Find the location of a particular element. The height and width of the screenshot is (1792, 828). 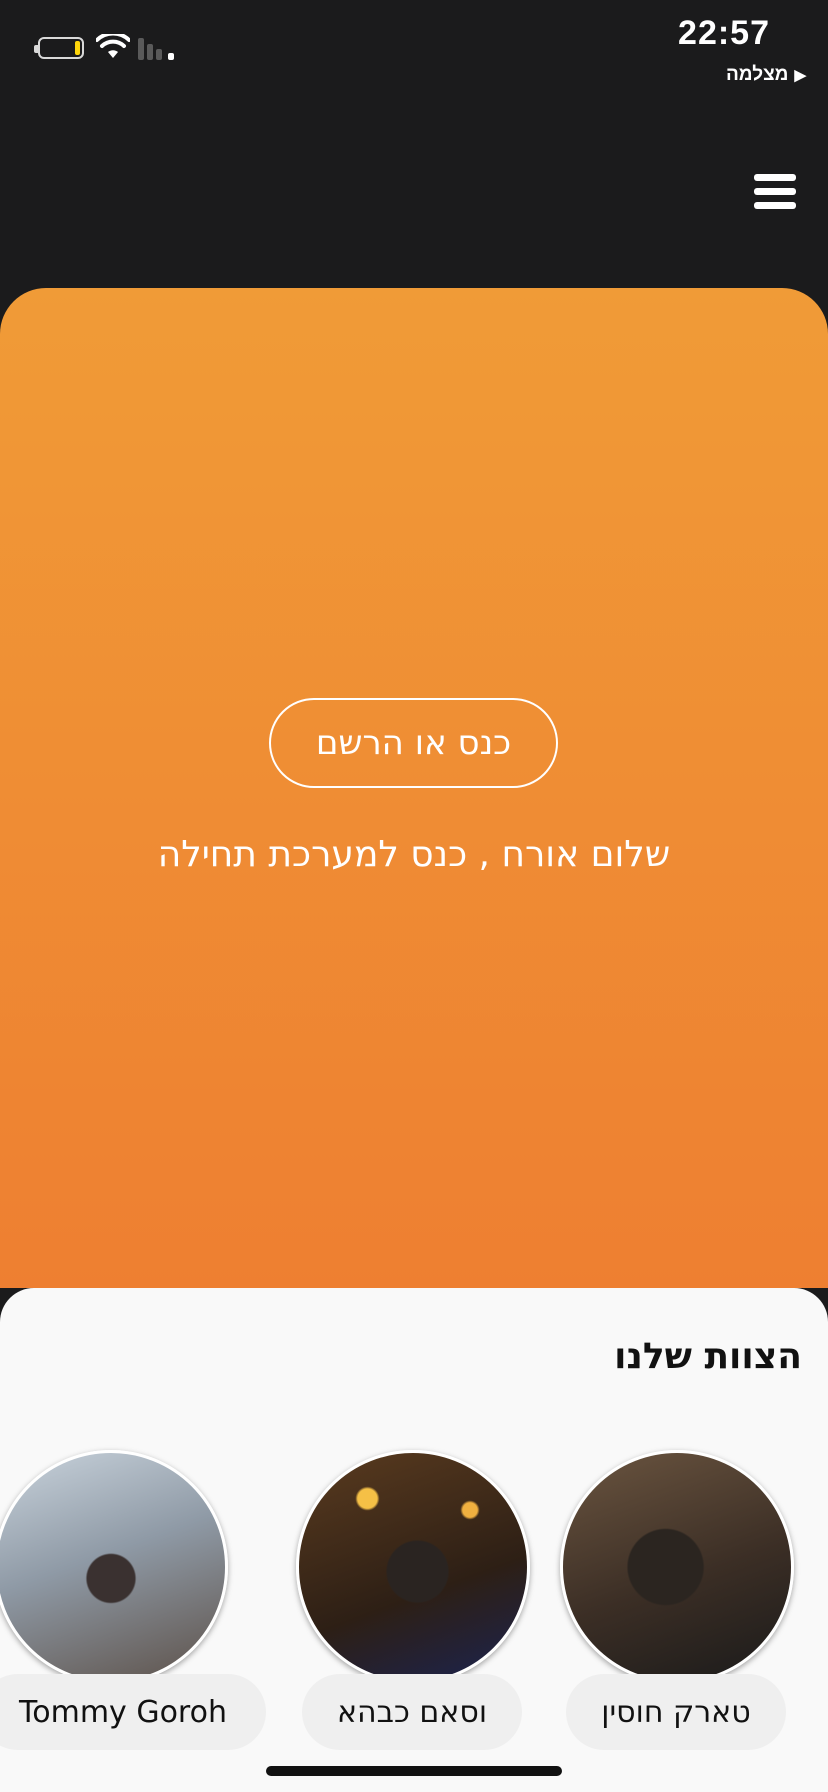

battery-icon is located at coordinates (59, 48).